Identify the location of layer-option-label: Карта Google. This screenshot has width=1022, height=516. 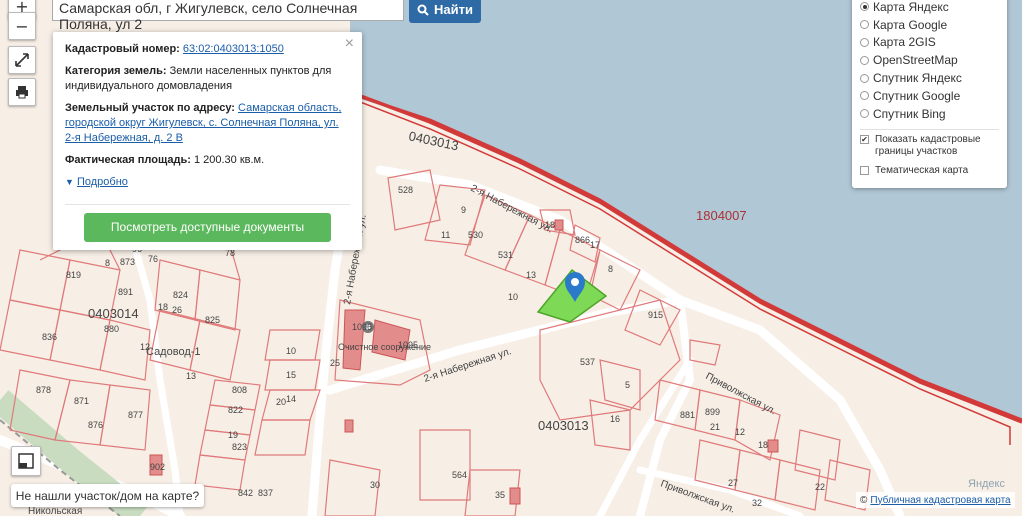
(910, 24).